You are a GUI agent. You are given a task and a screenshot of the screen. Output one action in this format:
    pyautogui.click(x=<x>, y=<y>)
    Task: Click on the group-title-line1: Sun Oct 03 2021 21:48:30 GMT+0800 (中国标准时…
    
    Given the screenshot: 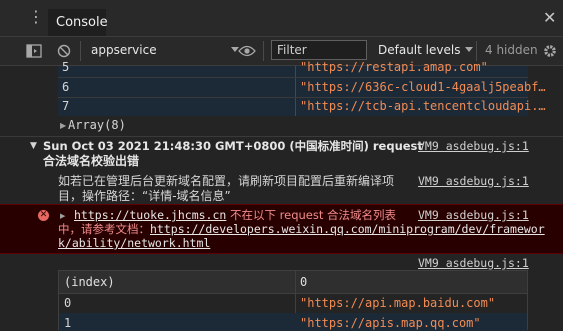 What is the action you would take?
    pyautogui.click(x=233, y=146)
    